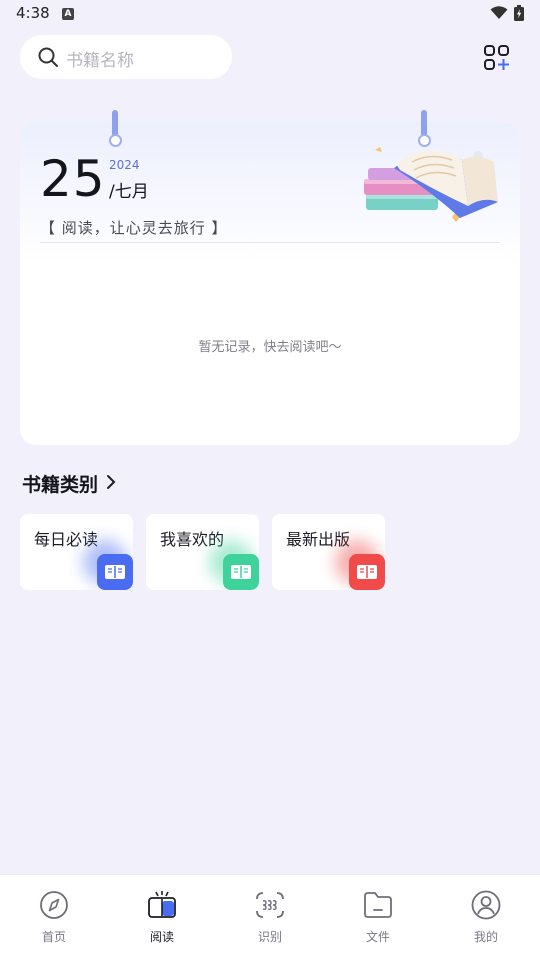 This screenshot has width=540, height=961. What do you see at coordinates (76, 552) in the screenshot?
I see `category-card-daily: 每日必读` at bounding box center [76, 552].